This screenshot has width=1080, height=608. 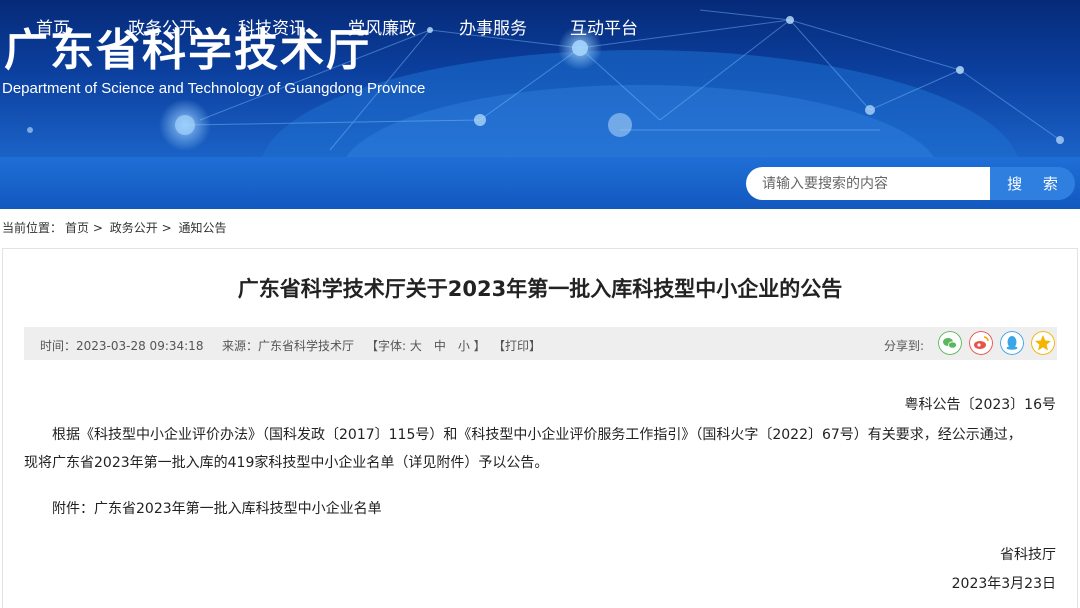 I want to click on wechat-share-icon, so click(x=950, y=343).